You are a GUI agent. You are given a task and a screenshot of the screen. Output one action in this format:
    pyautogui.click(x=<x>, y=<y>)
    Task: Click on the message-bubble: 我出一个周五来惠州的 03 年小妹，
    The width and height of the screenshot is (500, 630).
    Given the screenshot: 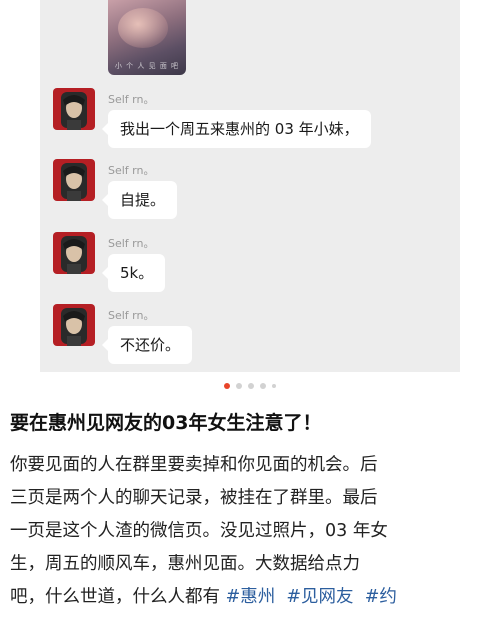 What is the action you would take?
    pyautogui.click(x=236, y=129)
    